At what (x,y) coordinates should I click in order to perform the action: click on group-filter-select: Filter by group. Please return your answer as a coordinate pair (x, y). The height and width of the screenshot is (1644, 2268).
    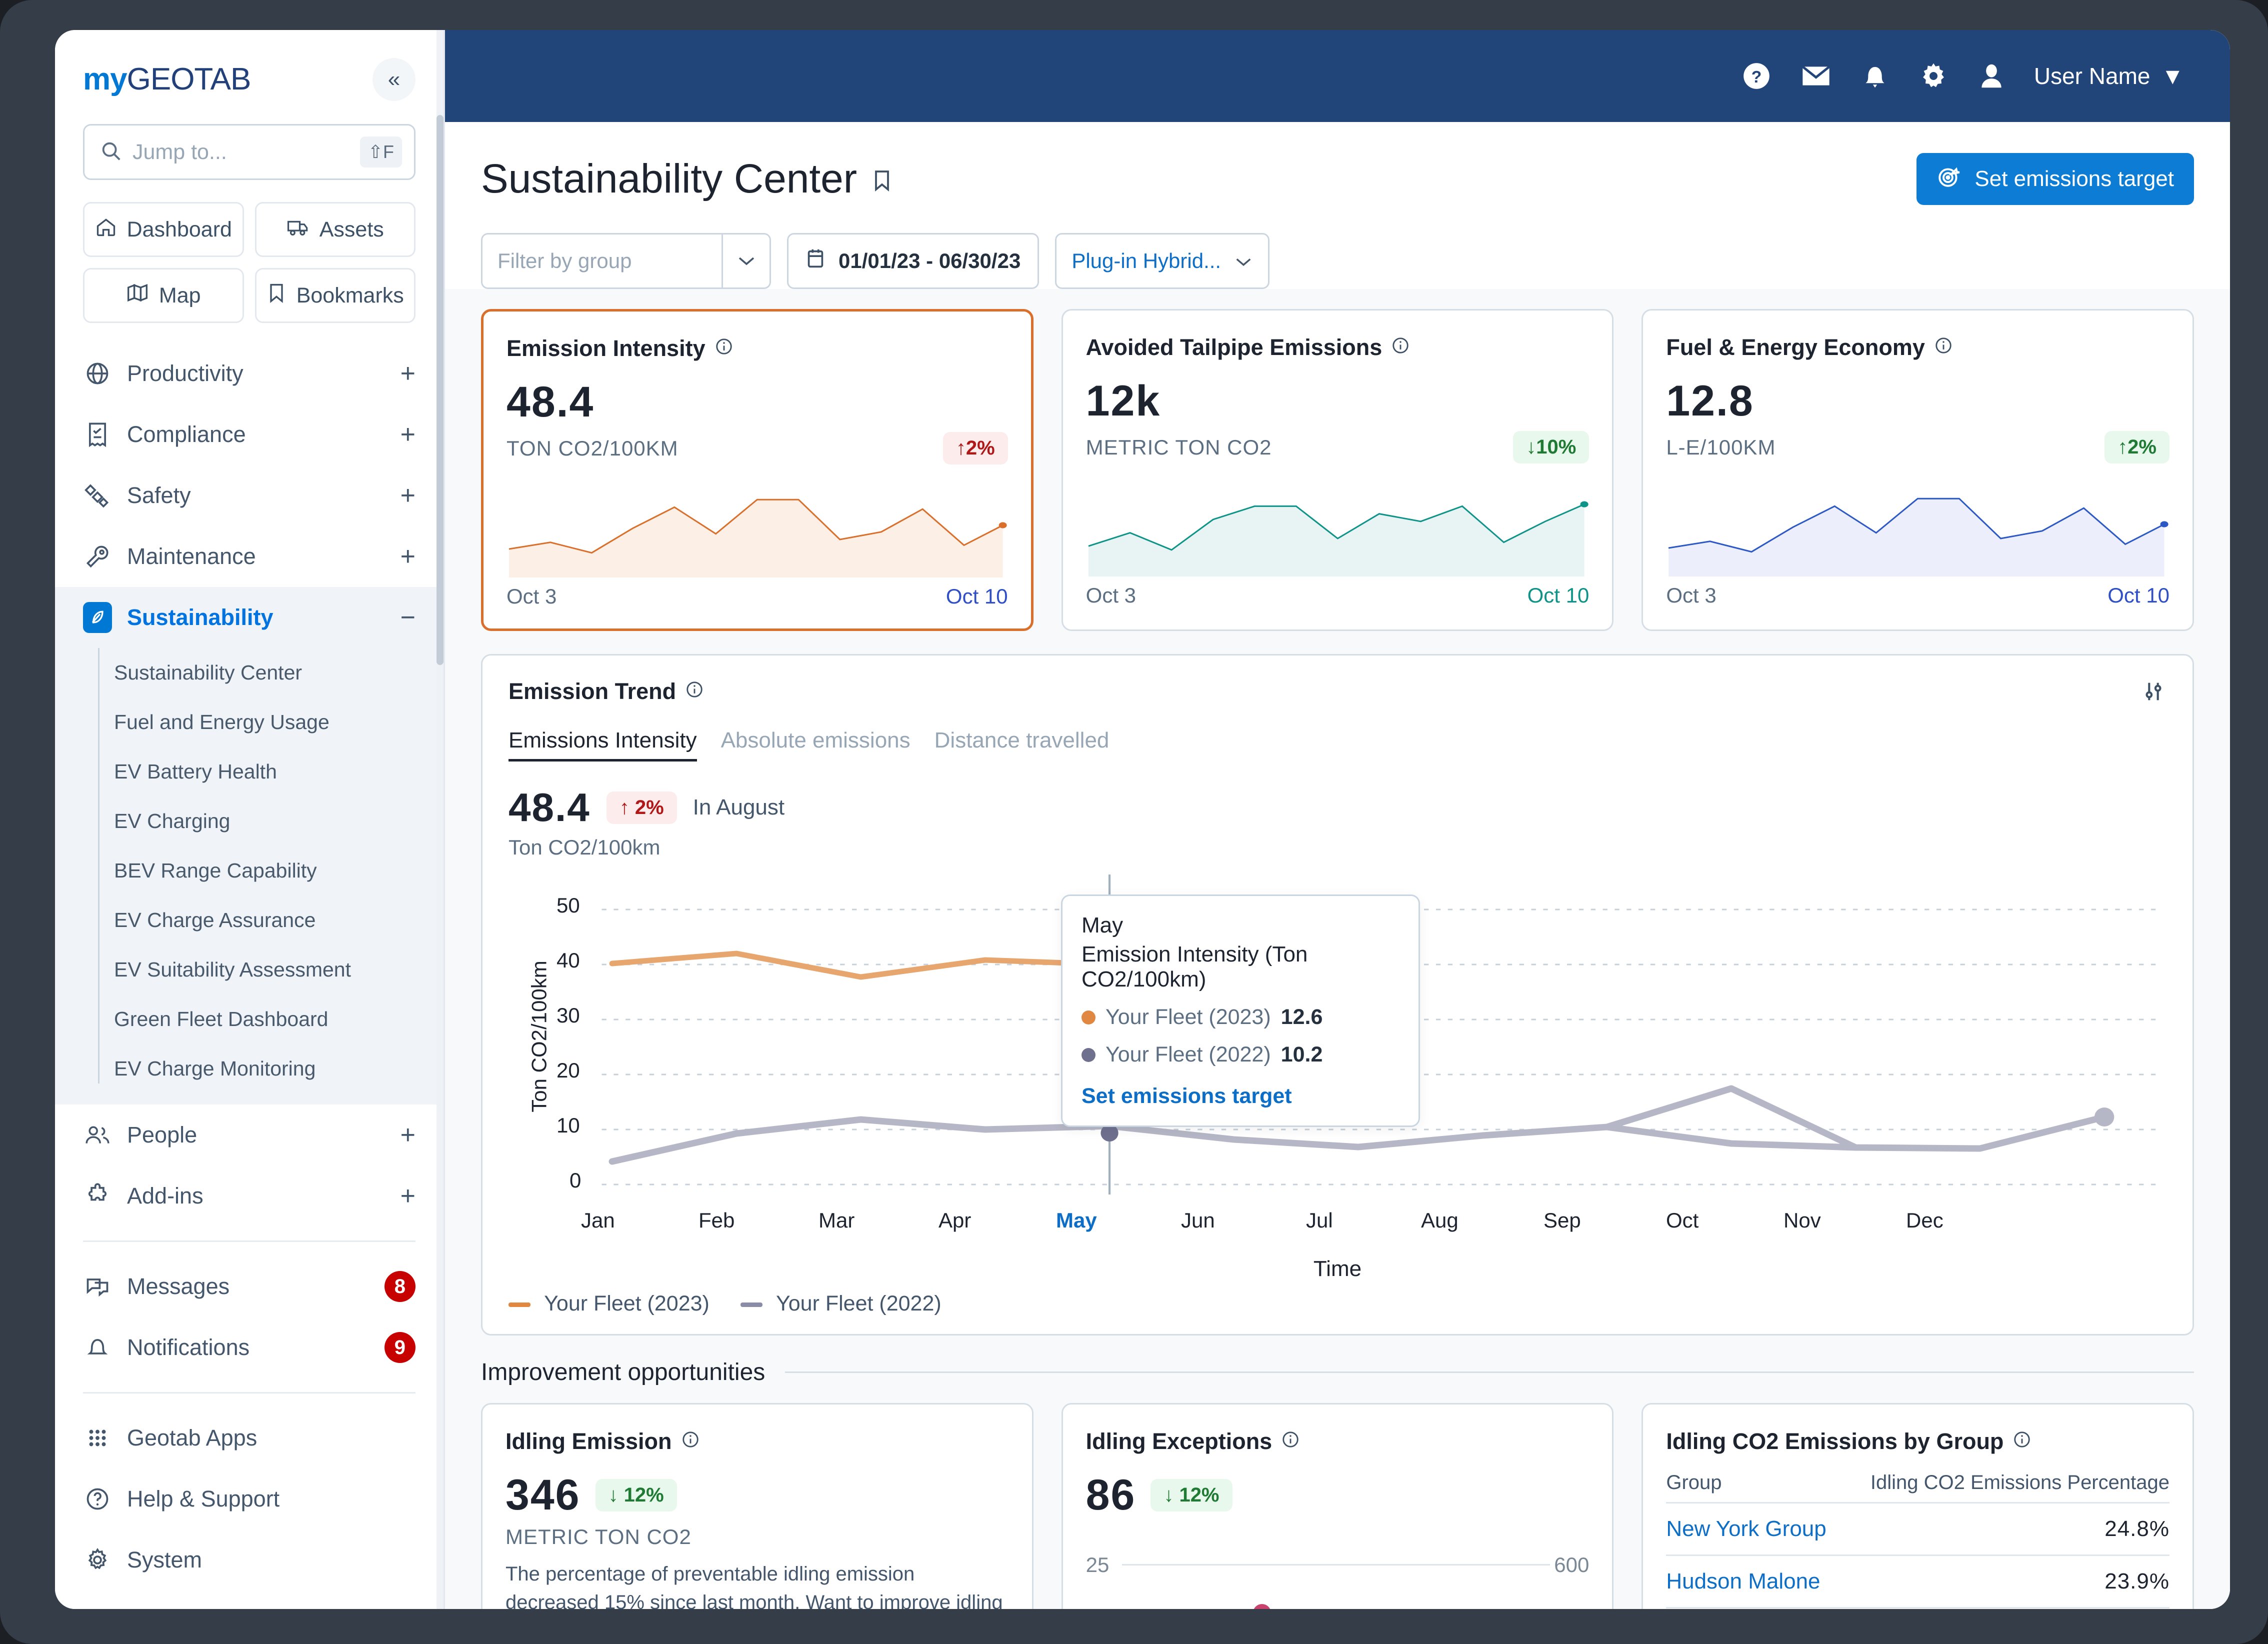
    Looking at the image, I should click on (626, 261).